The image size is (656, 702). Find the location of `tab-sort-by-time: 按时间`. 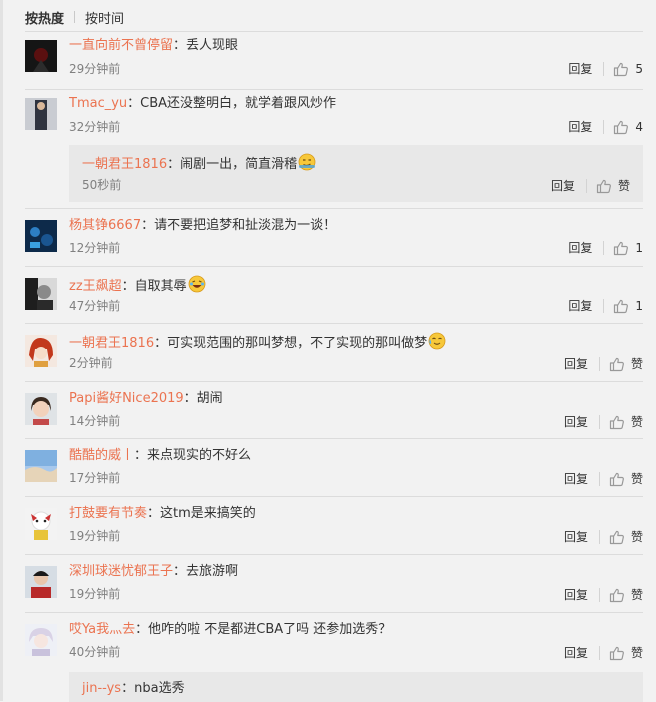

tab-sort-by-time: 按时间 is located at coordinates (104, 17).